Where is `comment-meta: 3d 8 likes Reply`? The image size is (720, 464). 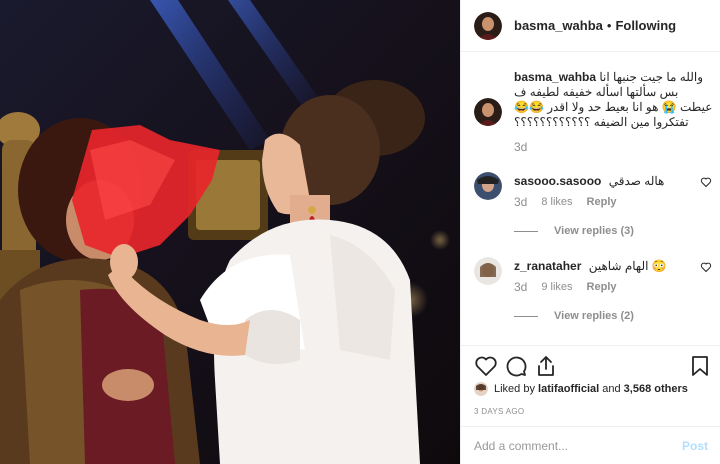 comment-meta: 3d 8 likes Reply is located at coordinates (614, 202).